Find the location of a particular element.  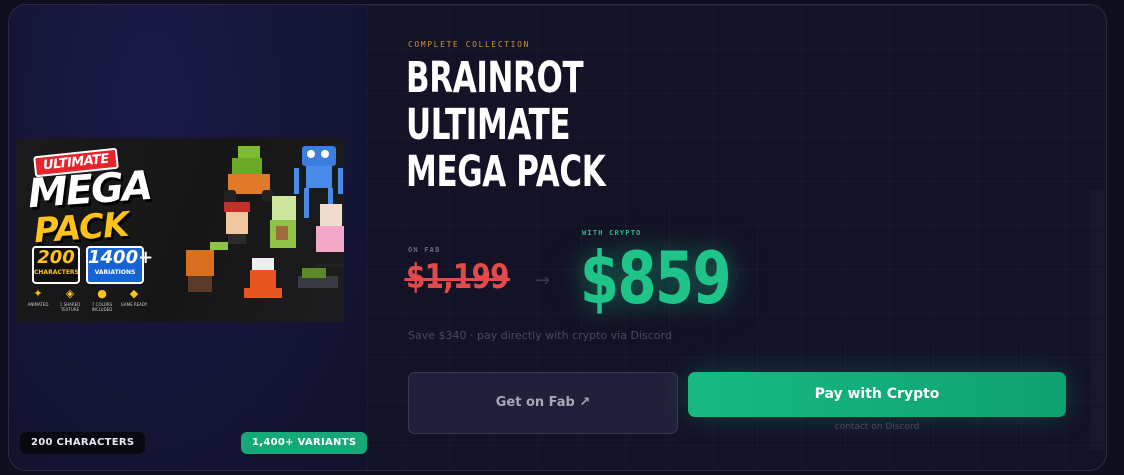

pay-with-crypto-button: Pay with Crypto is located at coordinates (877, 394).